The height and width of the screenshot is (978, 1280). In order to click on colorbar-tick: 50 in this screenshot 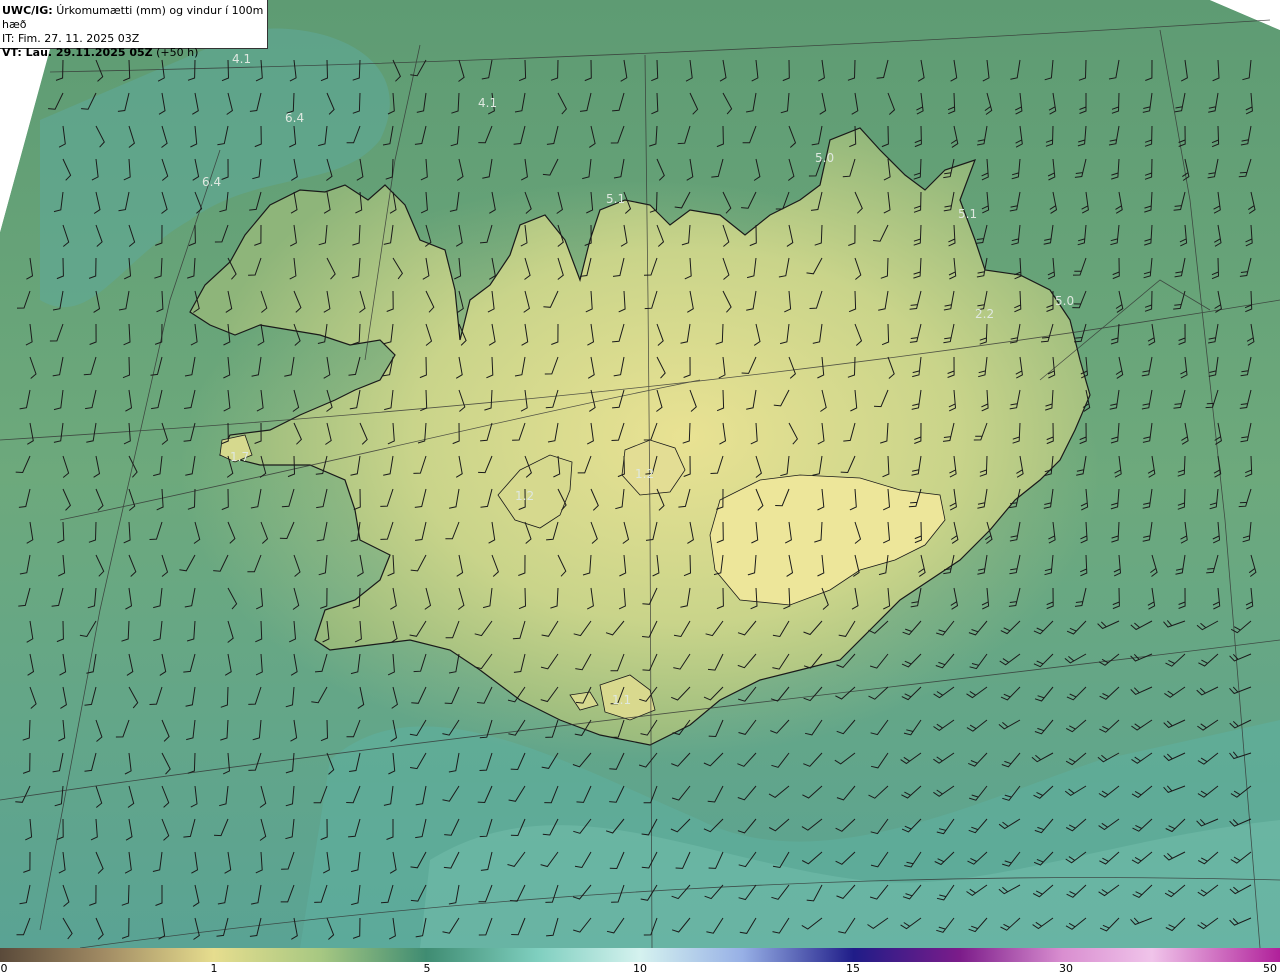, I will do `click(1270, 968)`.